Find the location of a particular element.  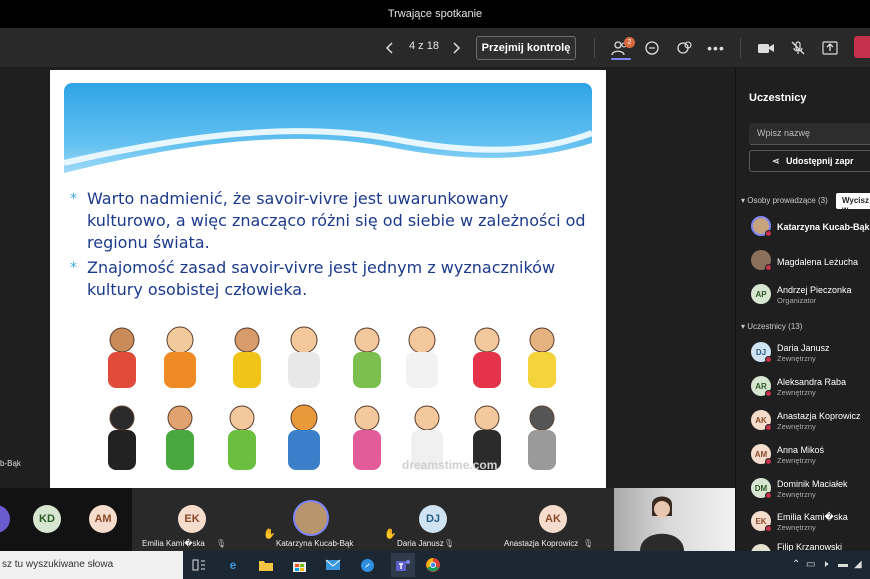

avatar: EK is located at coordinates (192, 519).